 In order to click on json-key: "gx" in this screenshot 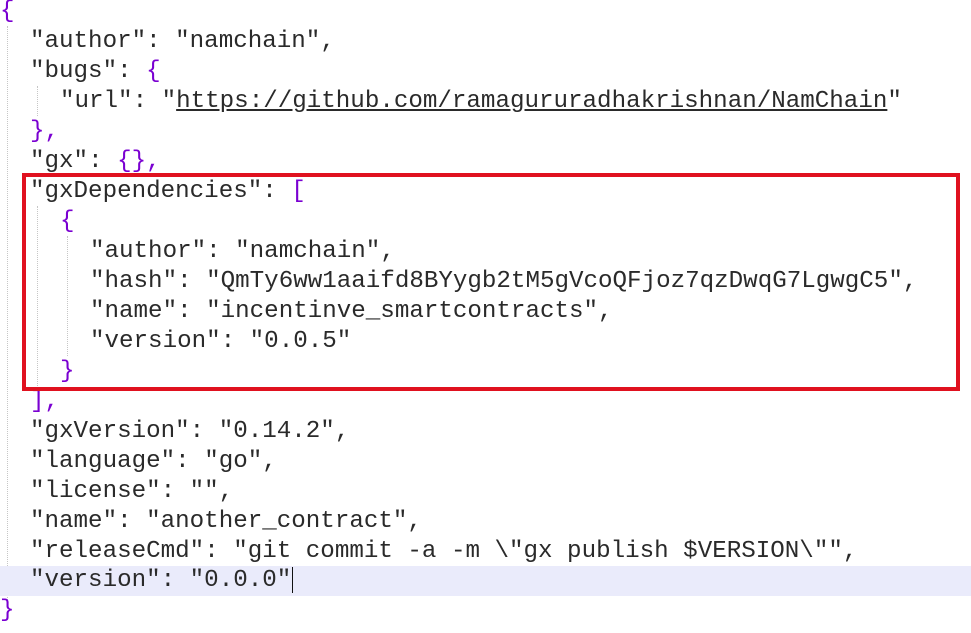, I will do `click(59, 161)`.